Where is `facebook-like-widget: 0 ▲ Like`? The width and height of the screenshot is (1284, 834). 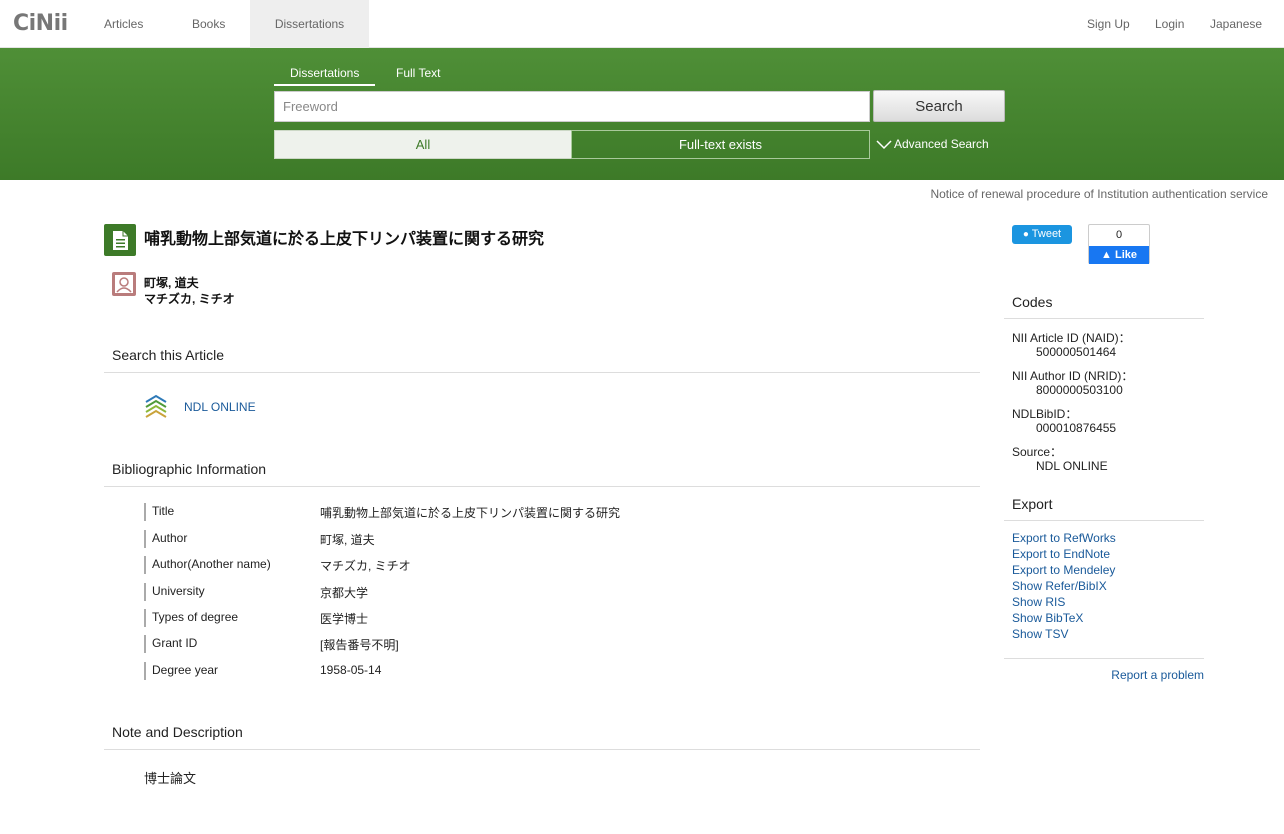 facebook-like-widget: 0 ▲ Like is located at coordinates (1119, 244).